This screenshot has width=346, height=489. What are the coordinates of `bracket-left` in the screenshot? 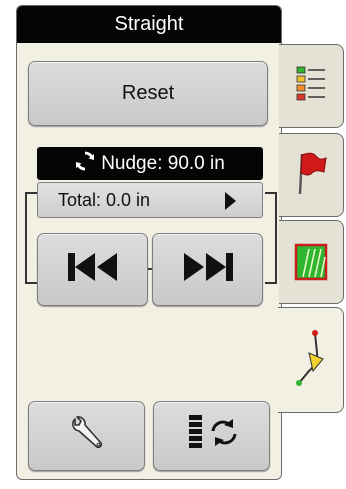 It's located at (31, 238).